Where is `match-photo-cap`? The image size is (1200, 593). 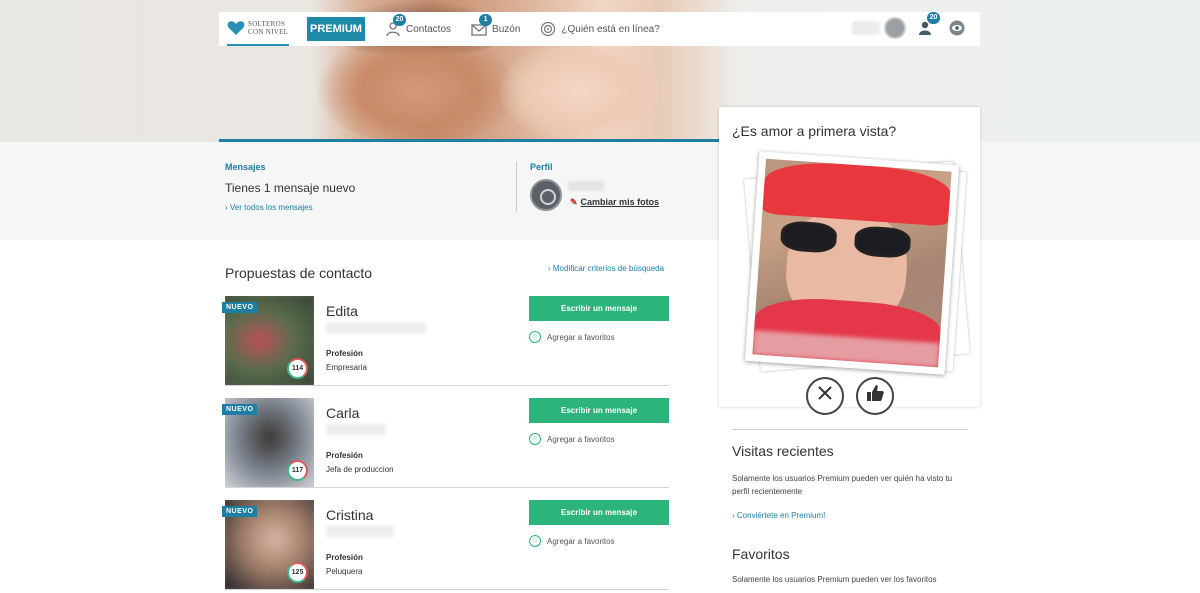
match-photo-cap is located at coordinates (857, 192).